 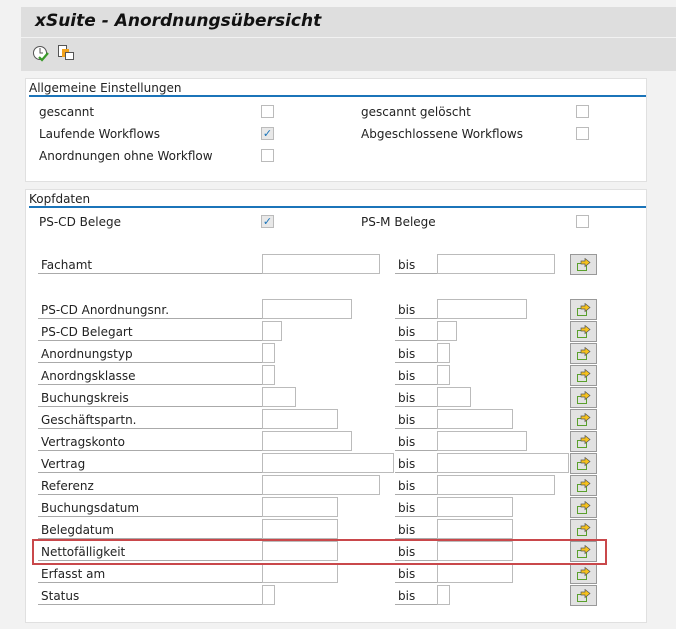 I want to click on page-title: xSuite - Anordnungsübersicht, so click(x=178, y=21).